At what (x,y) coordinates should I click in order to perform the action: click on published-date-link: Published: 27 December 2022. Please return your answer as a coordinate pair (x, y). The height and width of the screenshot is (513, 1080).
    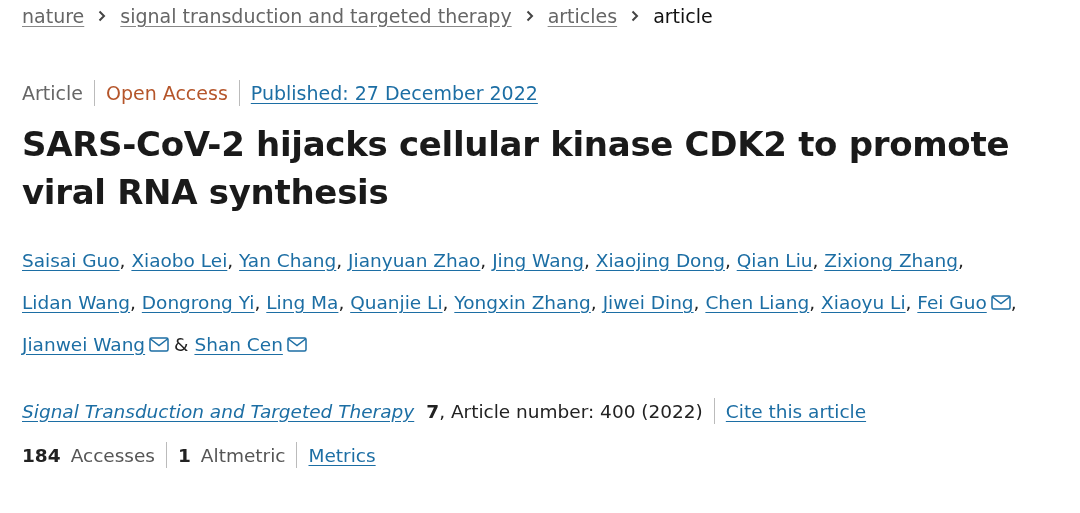
    Looking at the image, I should click on (394, 93).